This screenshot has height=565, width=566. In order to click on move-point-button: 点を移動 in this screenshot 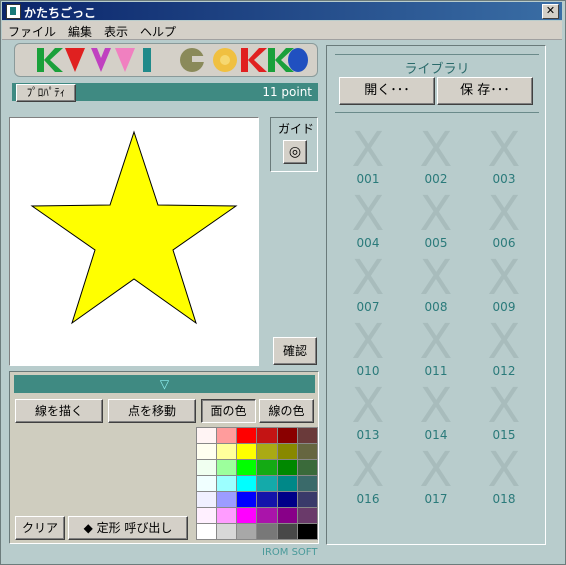, I will do `click(152, 411)`.